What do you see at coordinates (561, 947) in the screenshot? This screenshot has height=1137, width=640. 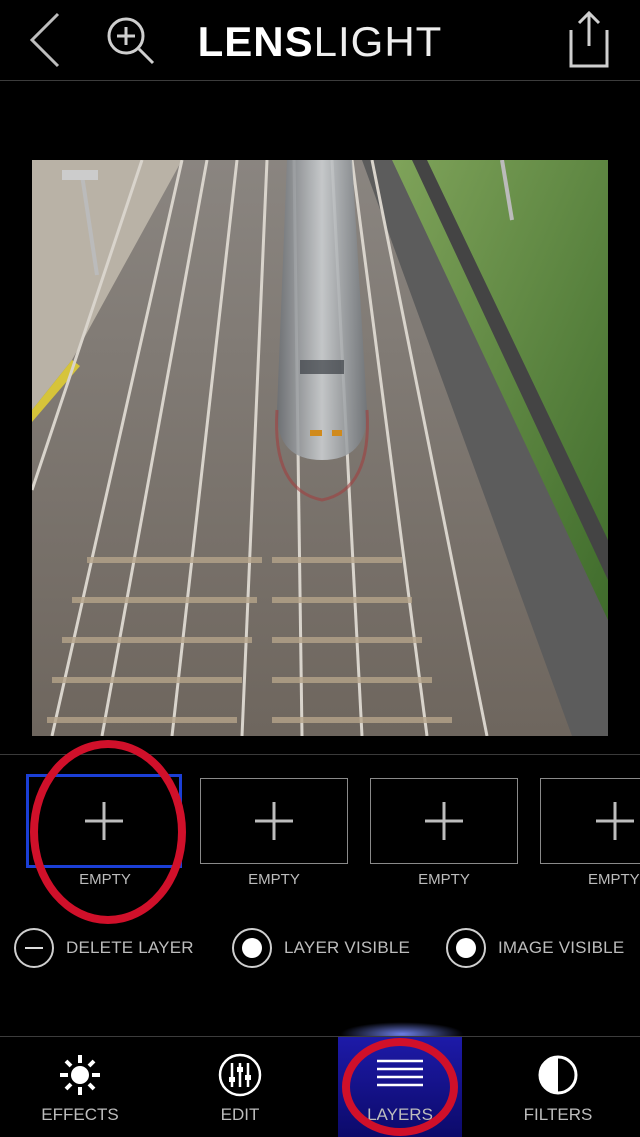 I see `image-visible-label: IMAGE VISIBLE` at bounding box center [561, 947].